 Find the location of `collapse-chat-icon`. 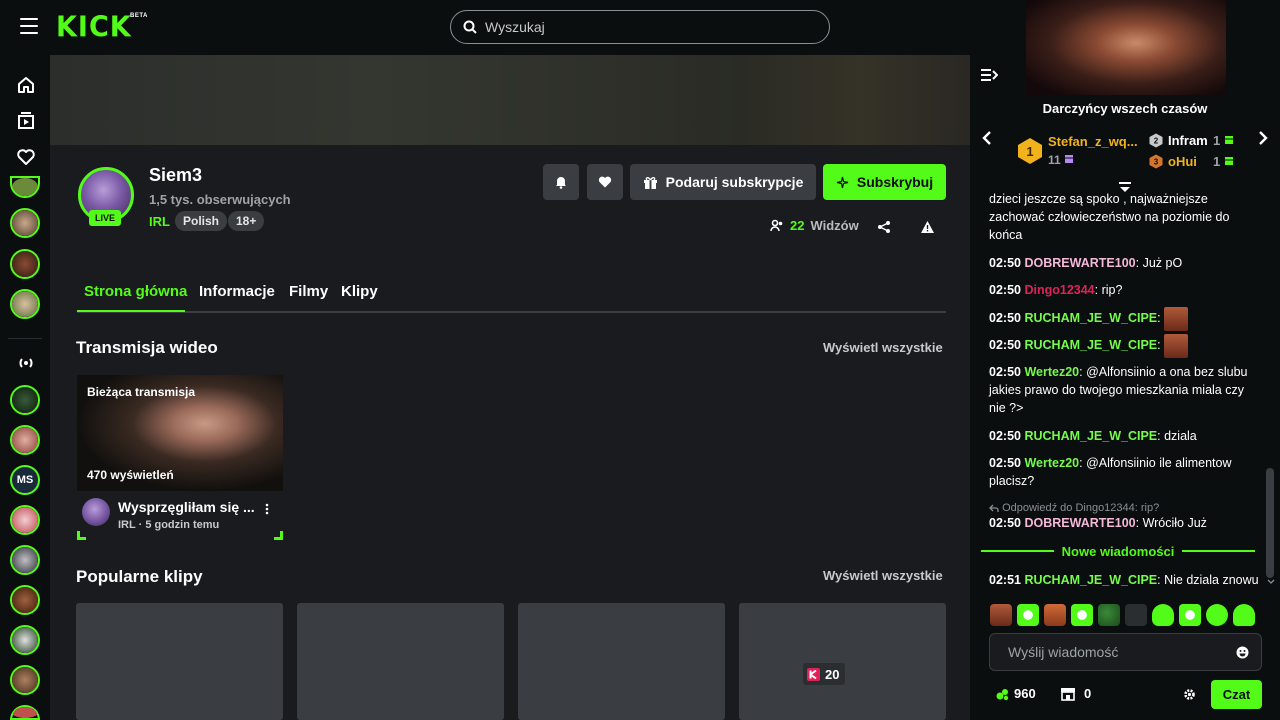

collapse-chat-icon is located at coordinates (989, 75).